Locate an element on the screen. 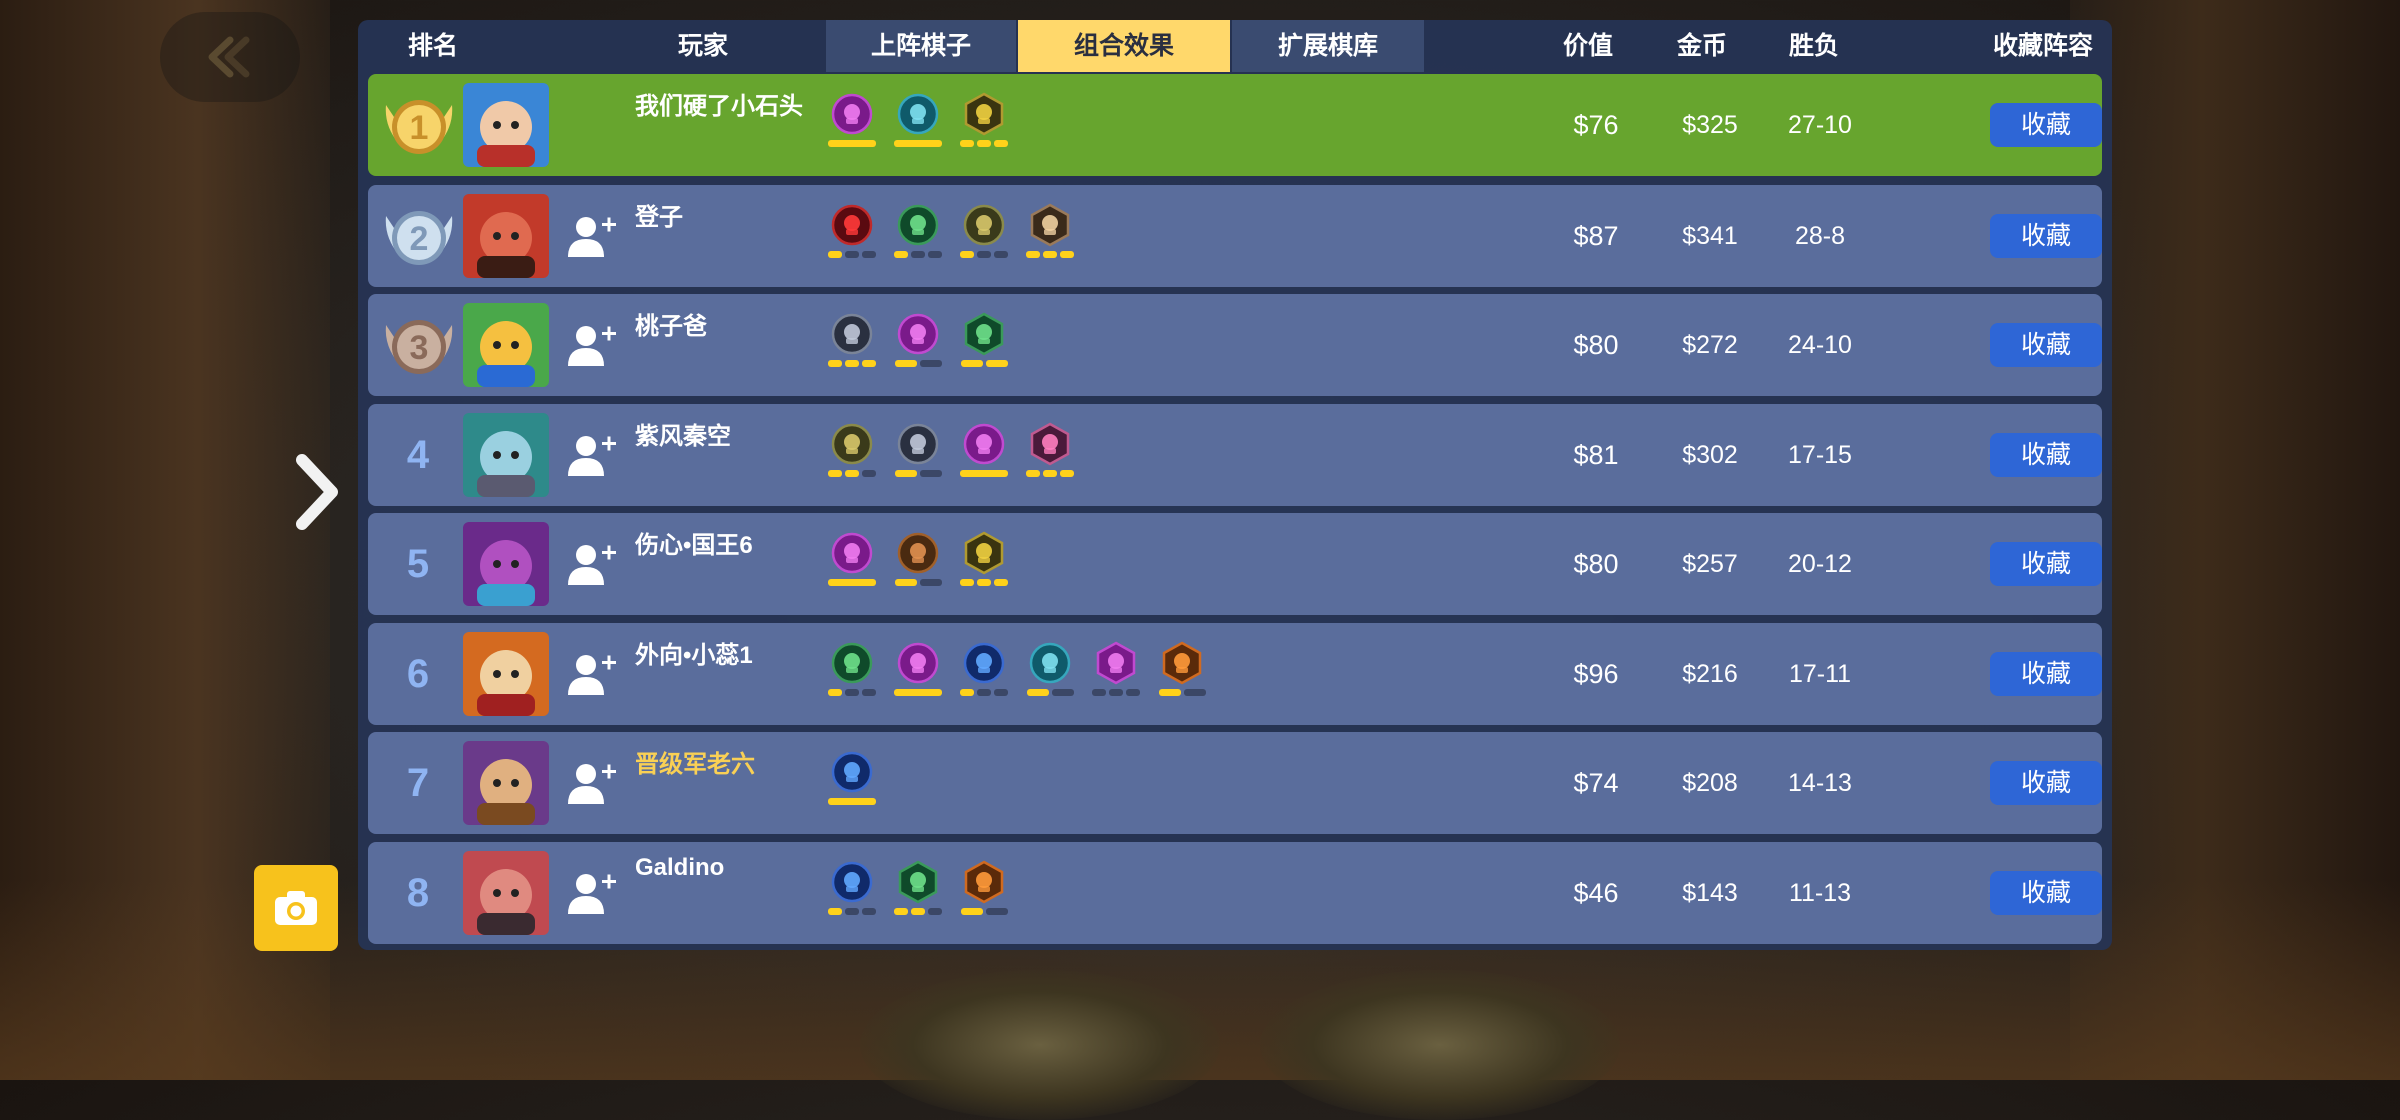 This screenshot has width=2400, height=1120. table-header: 排名 玩家 上阵棋子 组合效果 扩展棋库 价值 金币 胜负 收藏阵容 is located at coordinates (1235, 46).